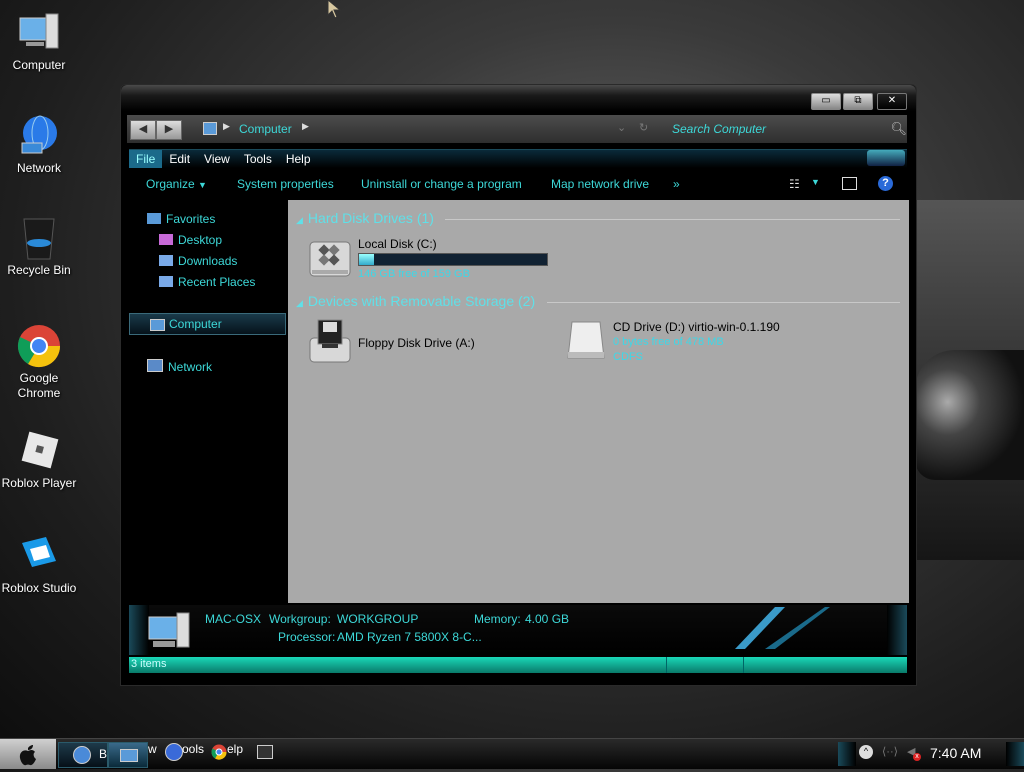 The width and height of the screenshot is (1024, 772). What do you see at coordinates (39, 246) in the screenshot?
I see `desktop-icon-recycle-bin: Recycle Bin` at bounding box center [39, 246].